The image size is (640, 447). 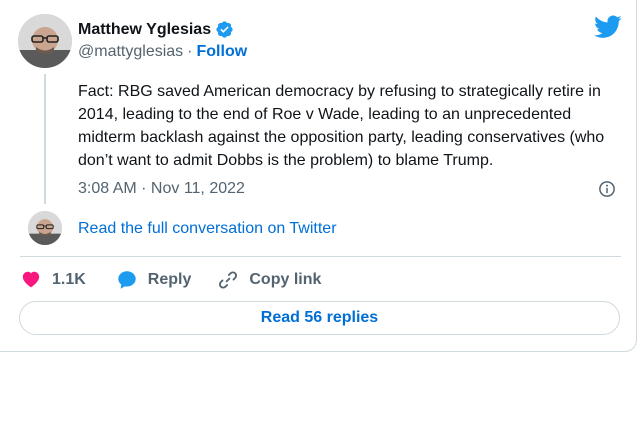 I want to click on author-handle-row: @mattyglesias · Follow, so click(x=162, y=52).